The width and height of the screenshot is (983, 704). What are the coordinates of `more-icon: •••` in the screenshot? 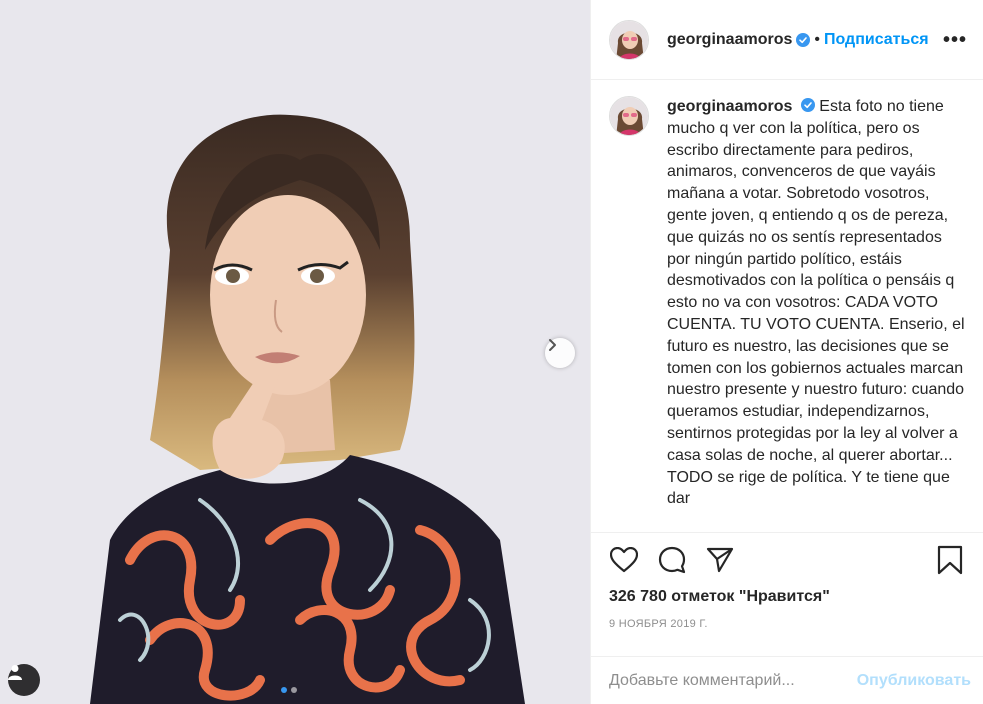 It's located at (954, 39).